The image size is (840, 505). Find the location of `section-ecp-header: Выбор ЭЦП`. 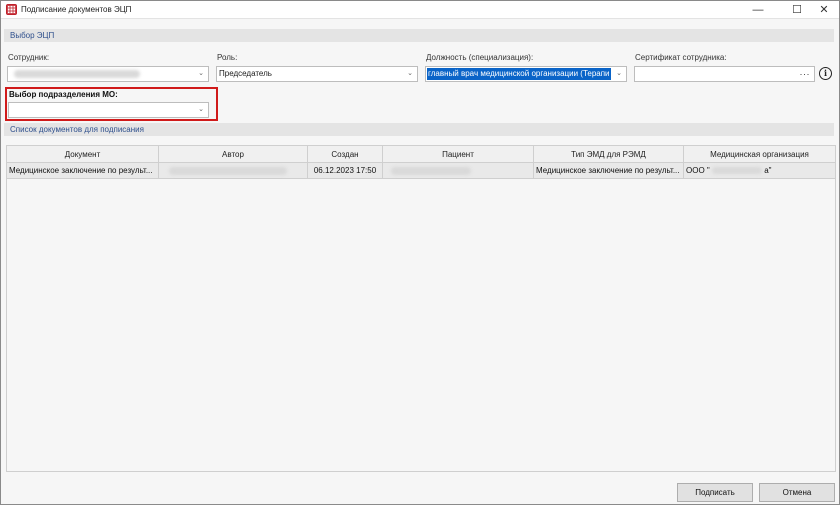

section-ecp-header: Выбор ЭЦП is located at coordinates (419, 35).